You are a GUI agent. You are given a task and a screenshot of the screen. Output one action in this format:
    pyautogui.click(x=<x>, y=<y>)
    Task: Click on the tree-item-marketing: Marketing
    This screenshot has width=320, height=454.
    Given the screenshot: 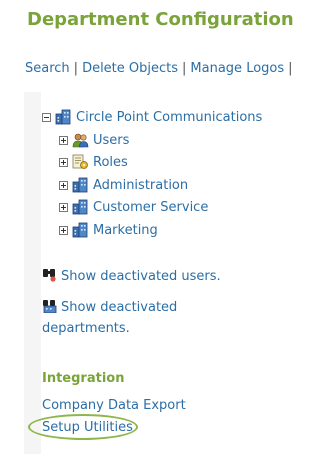 What is the action you would take?
    pyautogui.click(x=108, y=230)
    